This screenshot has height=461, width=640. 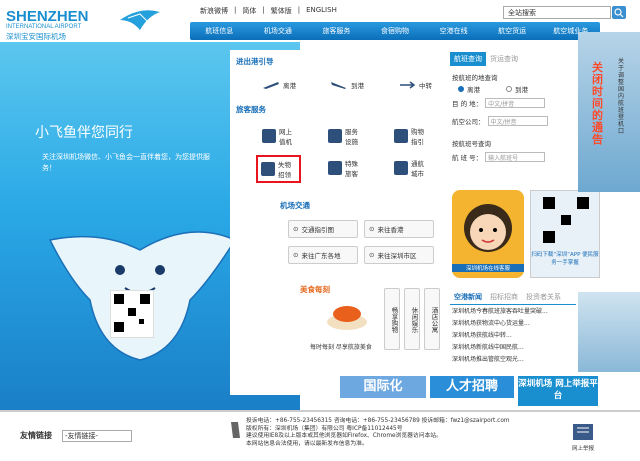 What do you see at coordinates (84, 133) in the screenshot?
I see `hero-title: 小飞鱼伴您同行` at bounding box center [84, 133].